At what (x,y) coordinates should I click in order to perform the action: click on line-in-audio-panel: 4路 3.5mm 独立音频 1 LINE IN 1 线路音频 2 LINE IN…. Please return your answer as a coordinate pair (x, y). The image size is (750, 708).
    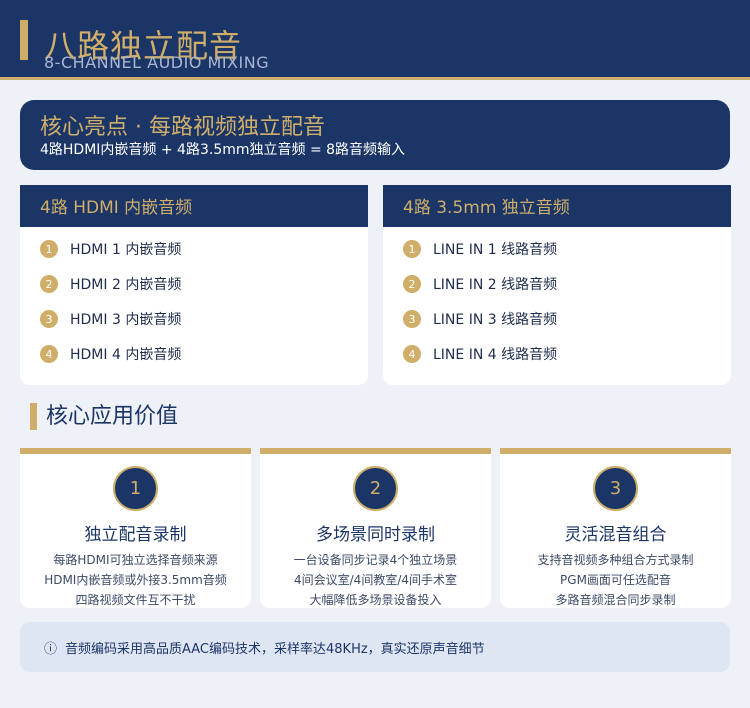
    Looking at the image, I should click on (557, 285).